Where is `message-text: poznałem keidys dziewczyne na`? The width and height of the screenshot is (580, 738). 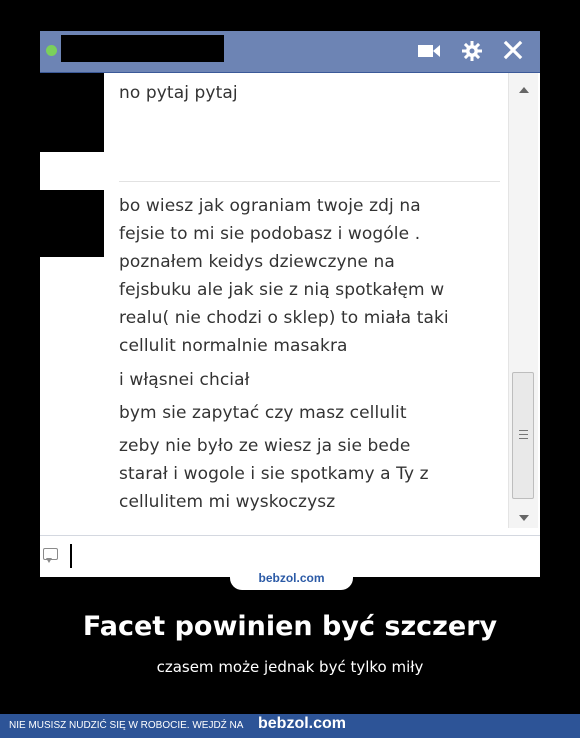 message-text: poznałem keidys dziewczyne na is located at coordinates (257, 262).